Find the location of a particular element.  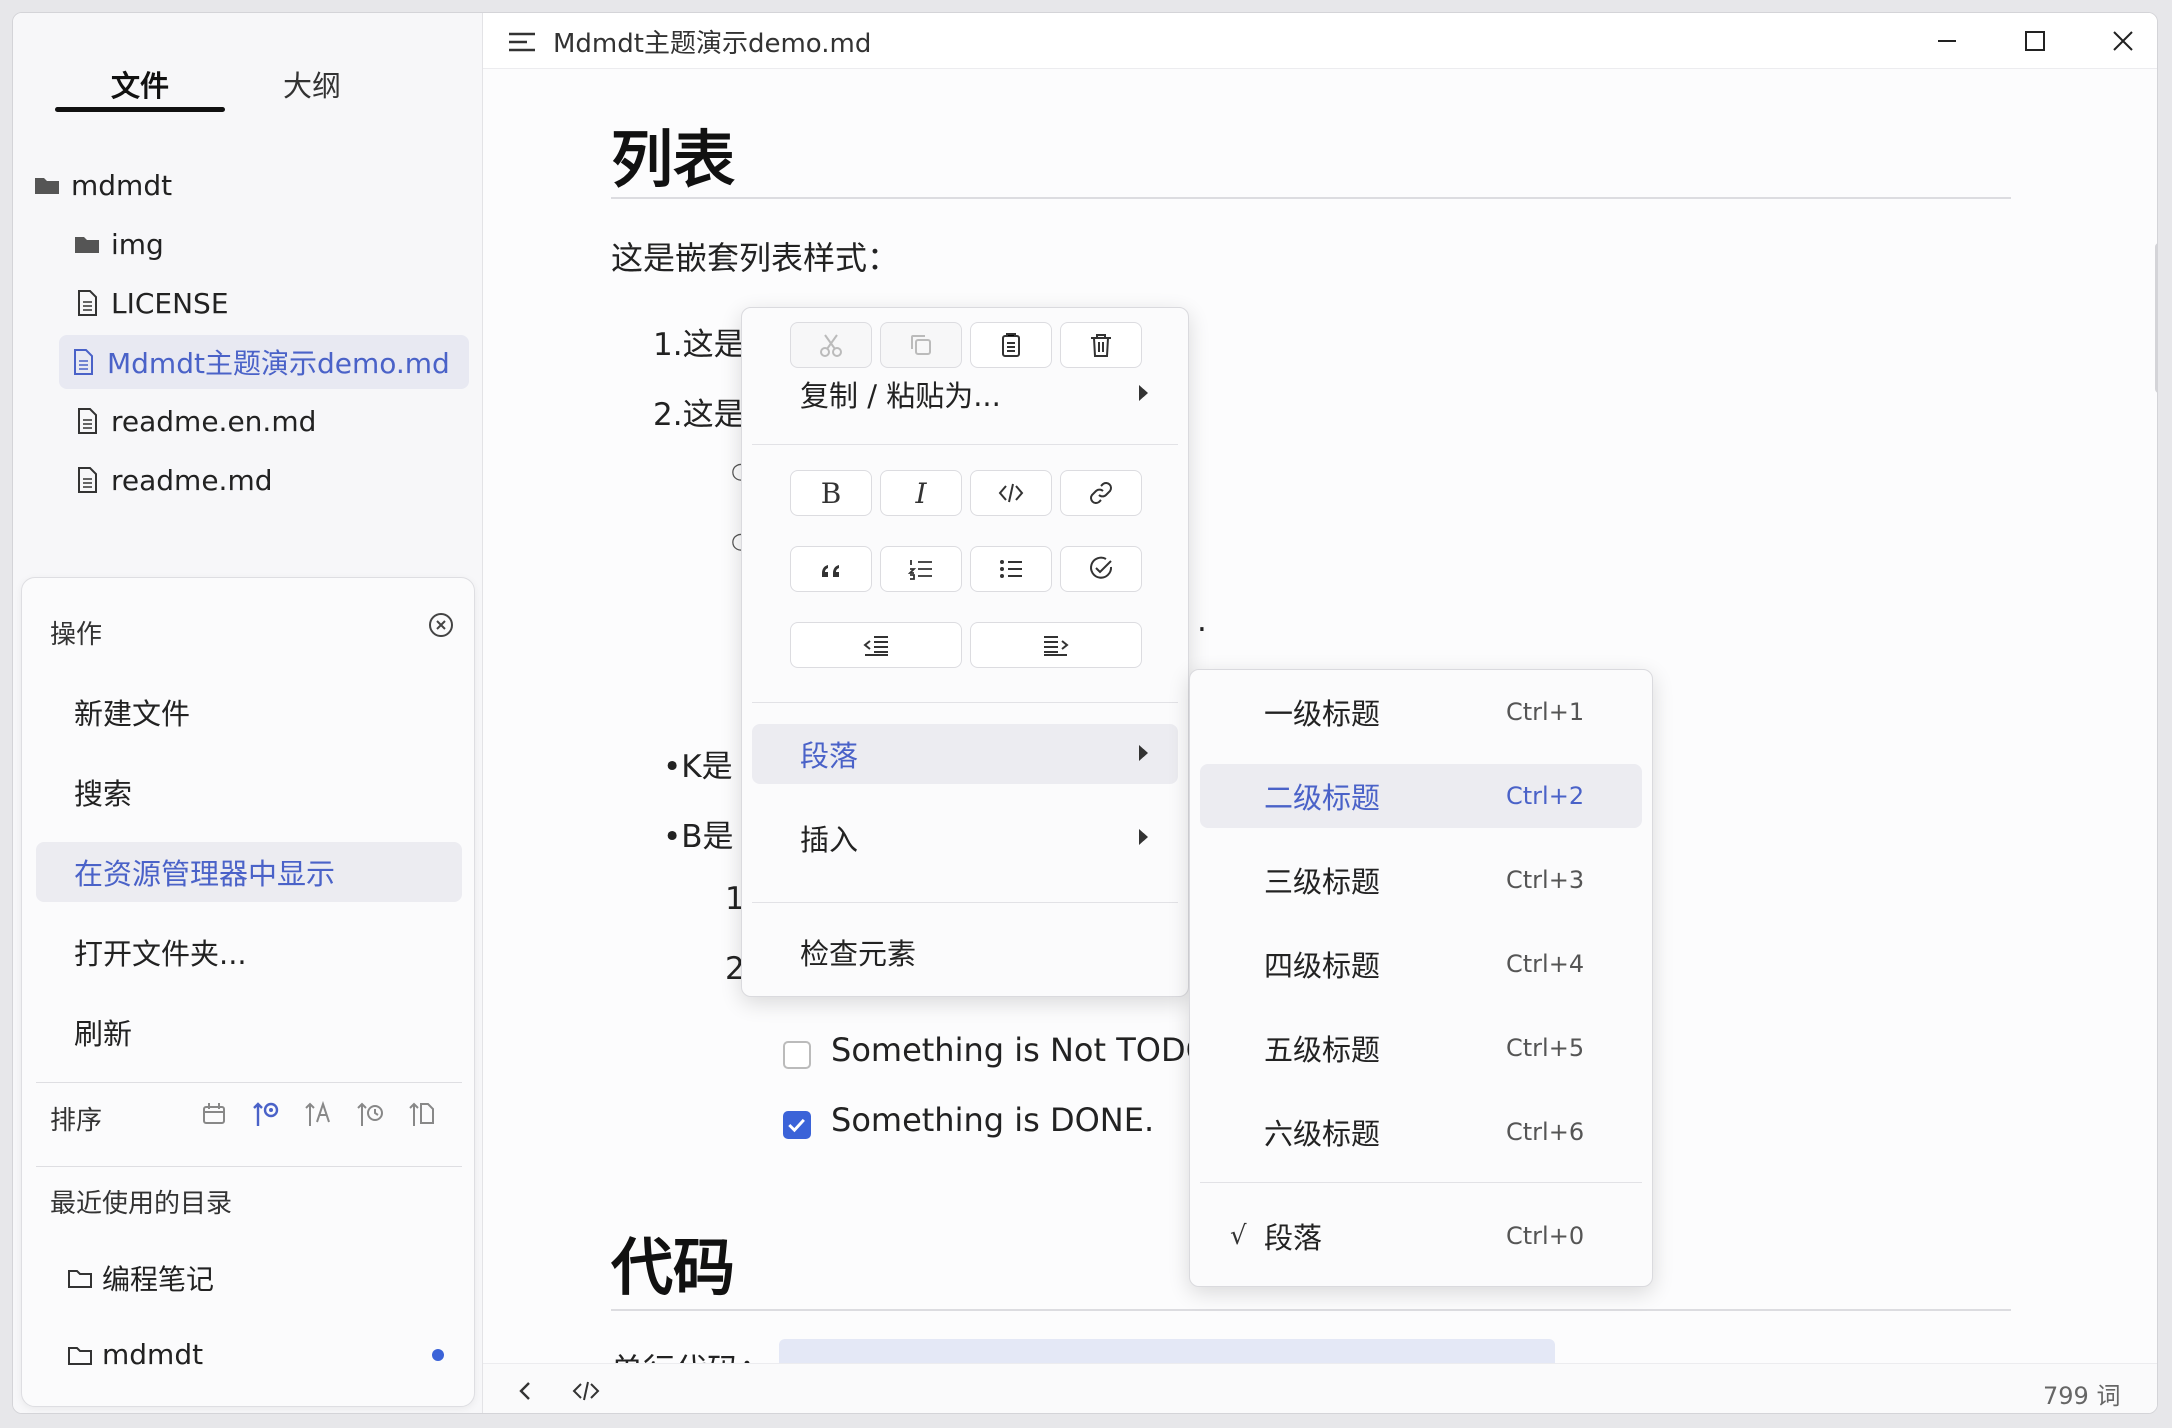

context-menu: 复制 / 粘贴为... B I 段落 插入 检查元素 is located at coordinates (965, 652).